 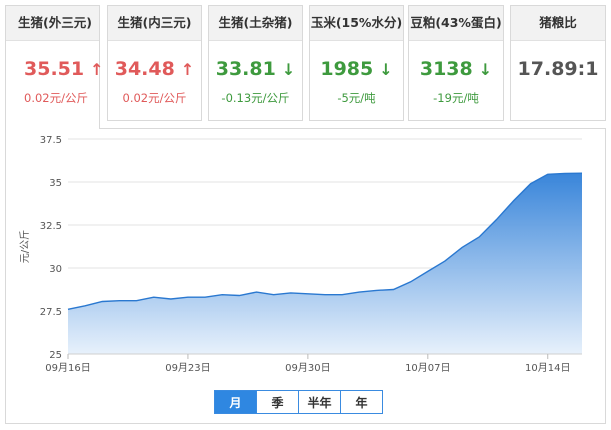 I want to click on card-value: 3138 ↓, so click(x=456, y=69).